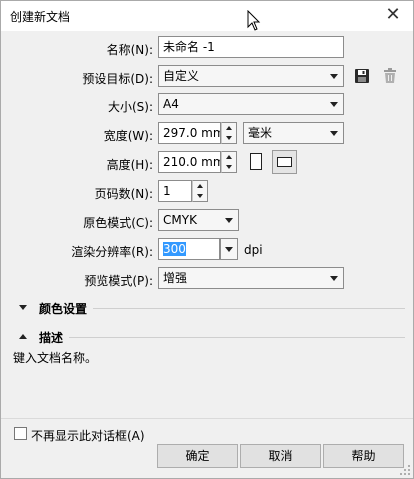 This screenshot has width=414, height=479. Describe the element at coordinates (280, 456) in the screenshot. I see `cancel-button: 取消` at that location.